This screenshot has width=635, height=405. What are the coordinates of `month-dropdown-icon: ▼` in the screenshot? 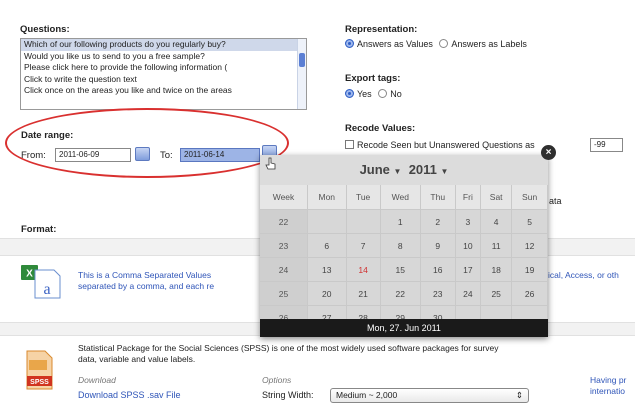 It's located at (397, 171).